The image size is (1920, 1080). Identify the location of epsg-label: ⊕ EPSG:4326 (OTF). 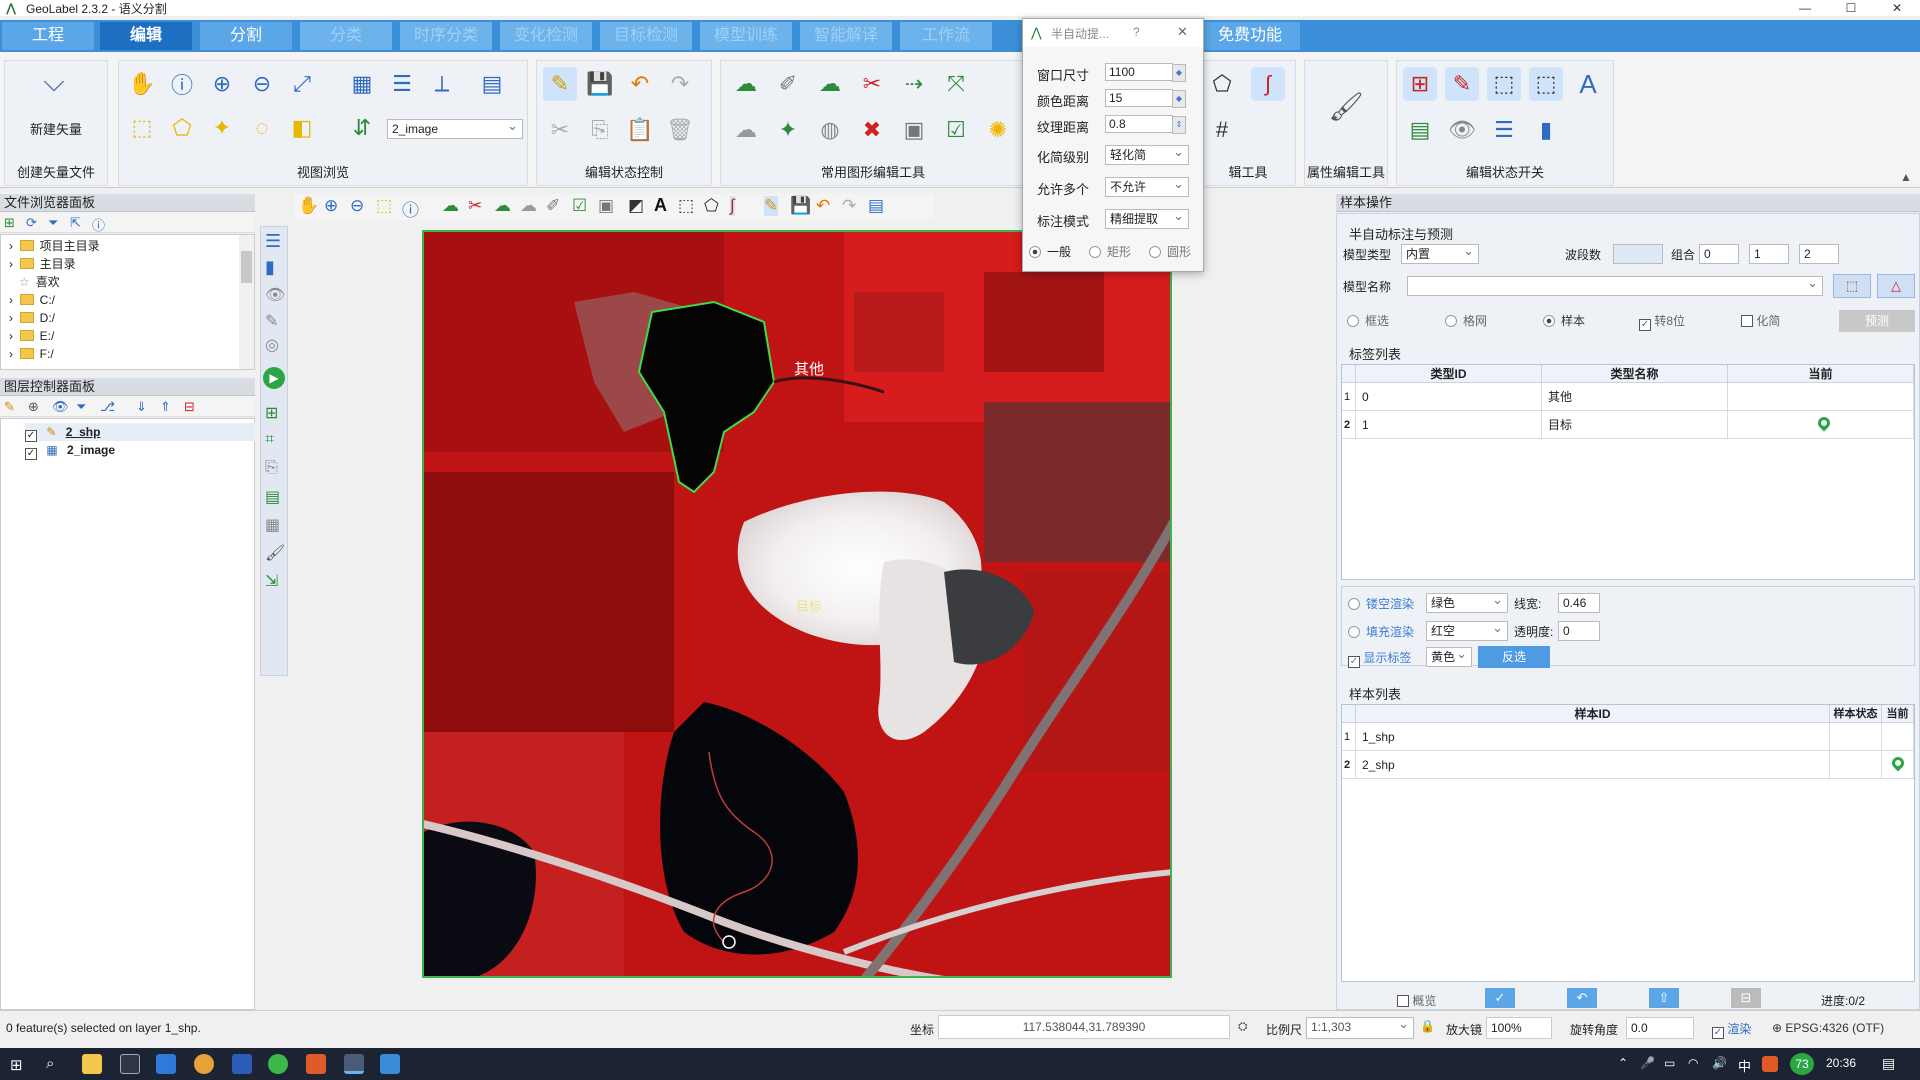
(1828, 1028).